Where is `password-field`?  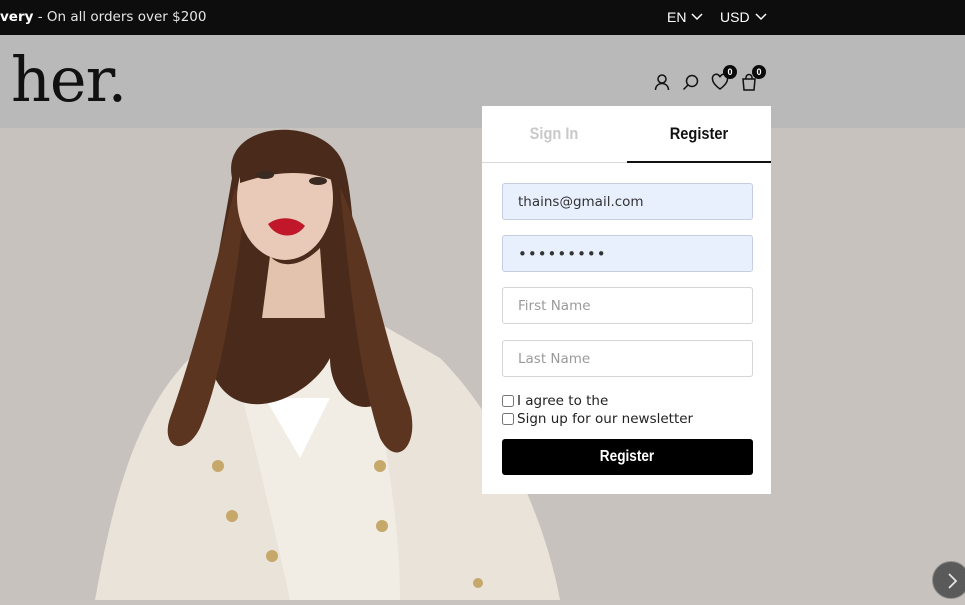 password-field is located at coordinates (627, 253).